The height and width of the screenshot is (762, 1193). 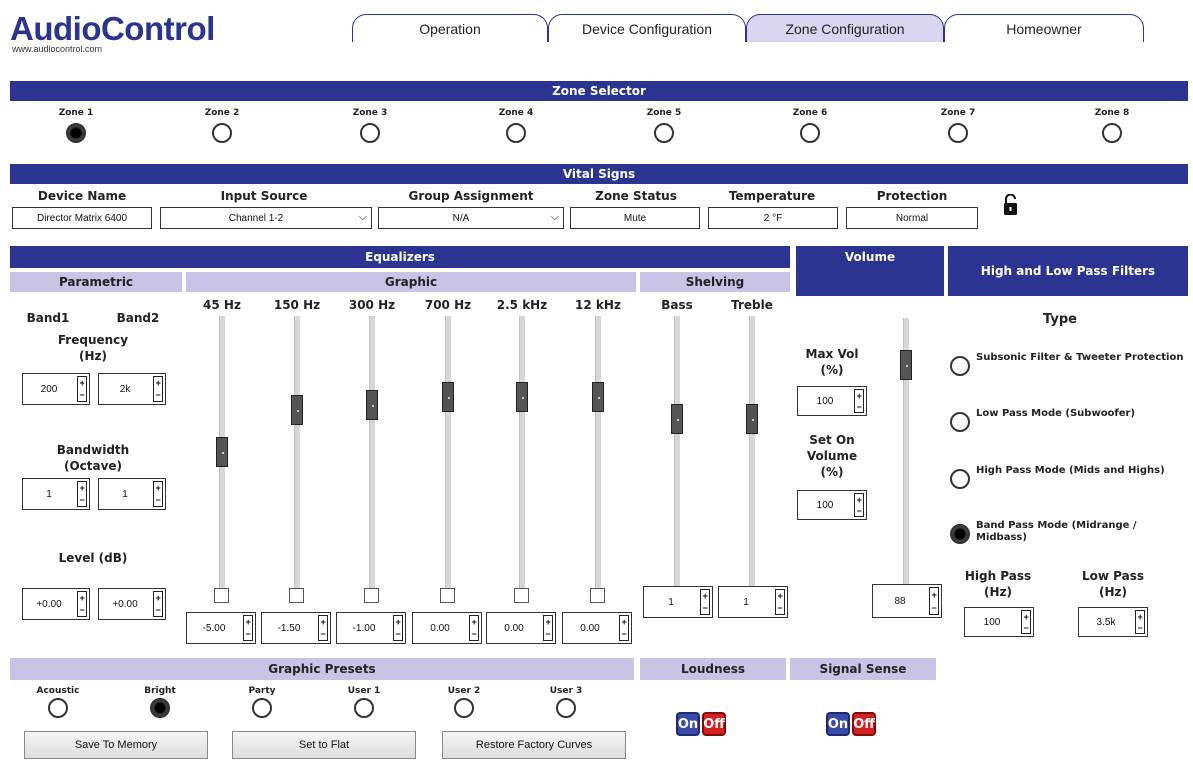 What do you see at coordinates (516, 133) in the screenshot?
I see `zone-4-radio` at bounding box center [516, 133].